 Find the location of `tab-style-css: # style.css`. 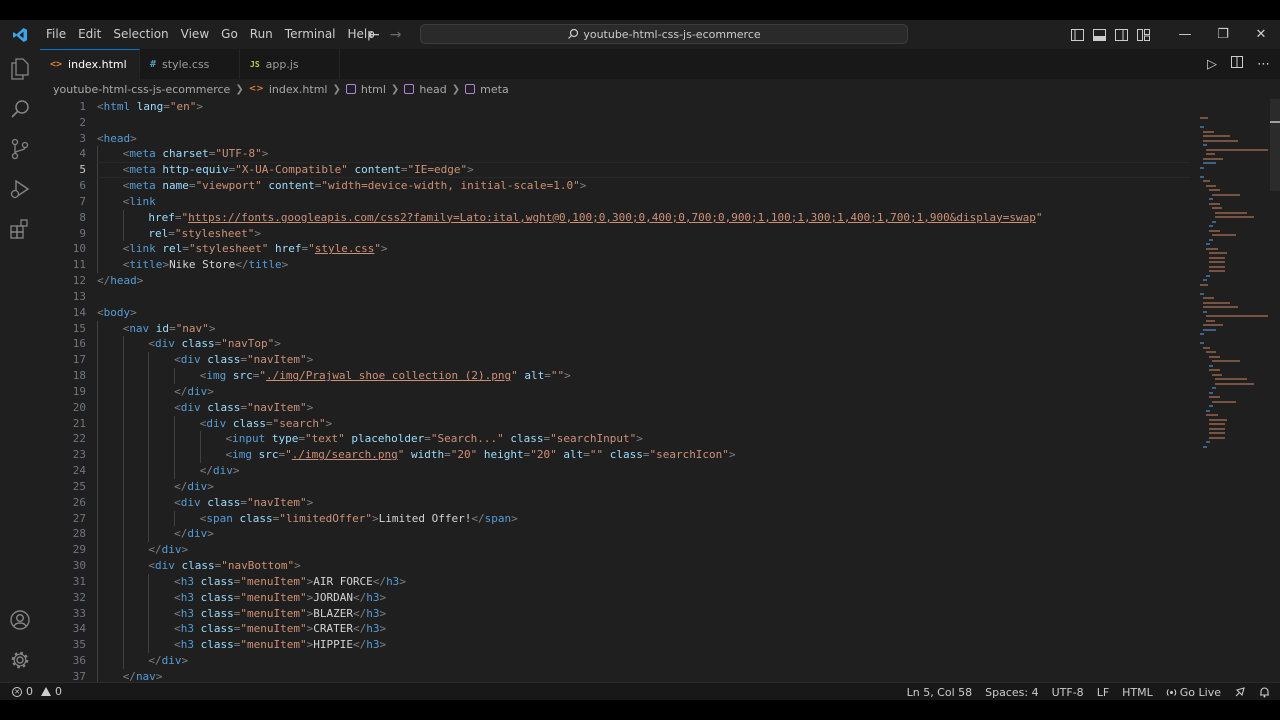

tab-style-css: # style.css is located at coordinates (190, 64).